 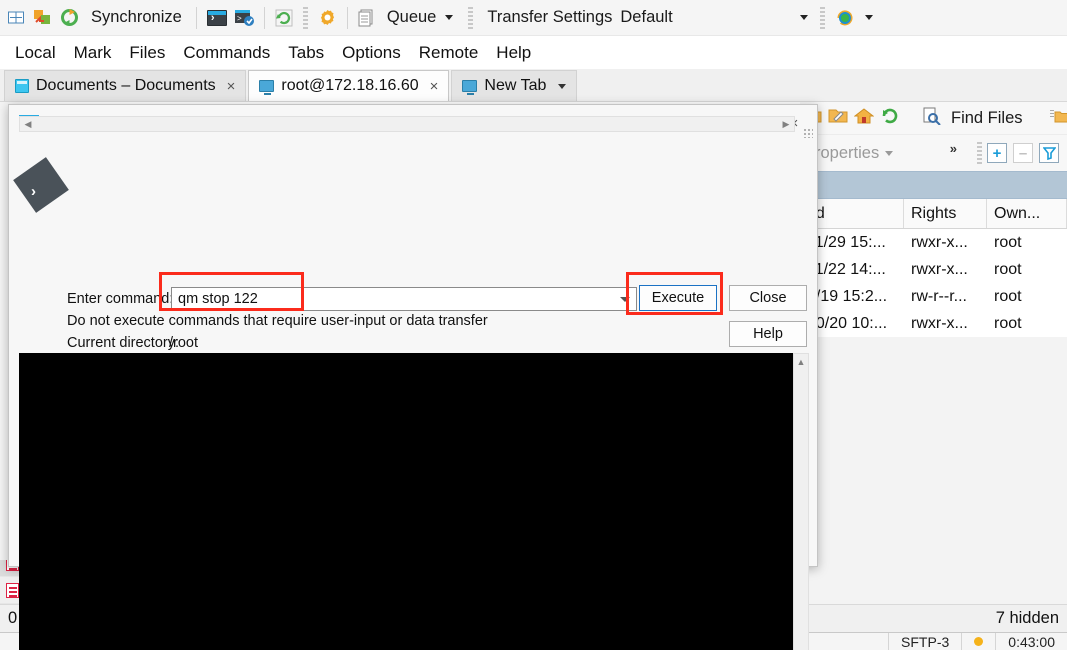 What do you see at coordinates (217, 18) in the screenshot?
I see `console-icon` at bounding box center [217, 18].